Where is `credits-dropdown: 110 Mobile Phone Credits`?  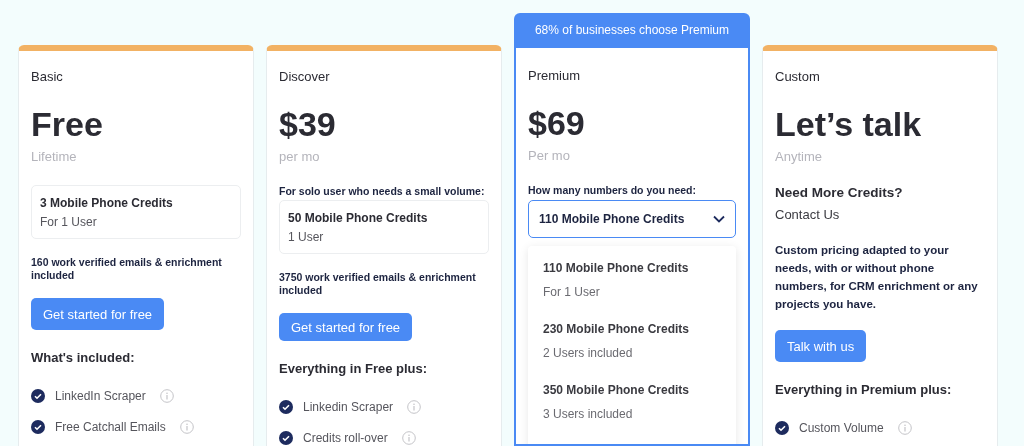
credits-dropdown: 110 Mobile Phone Credits is located at coordinates (632, 219).